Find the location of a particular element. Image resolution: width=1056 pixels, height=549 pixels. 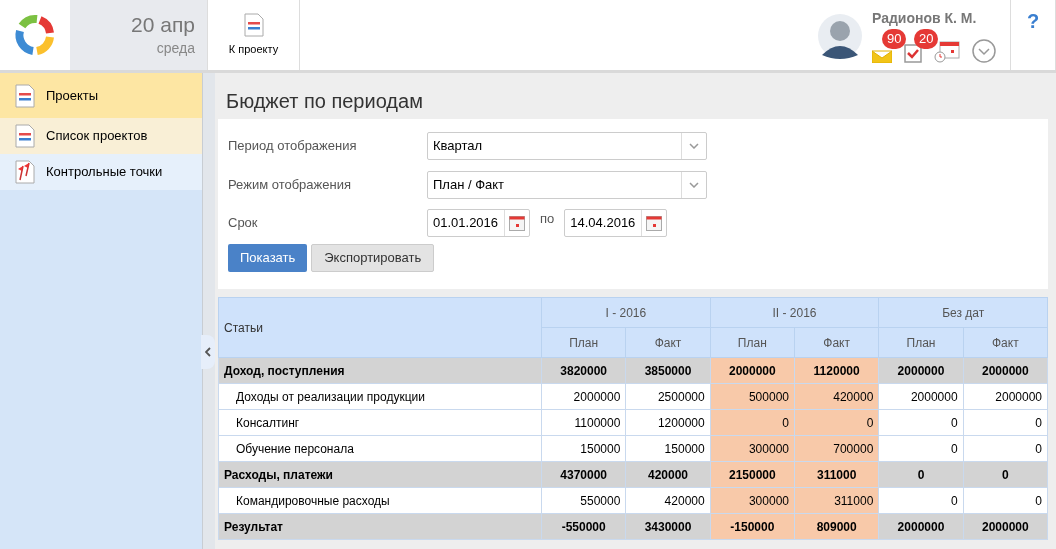

table-cell: 1200000 is located at coordinates (668, 422).